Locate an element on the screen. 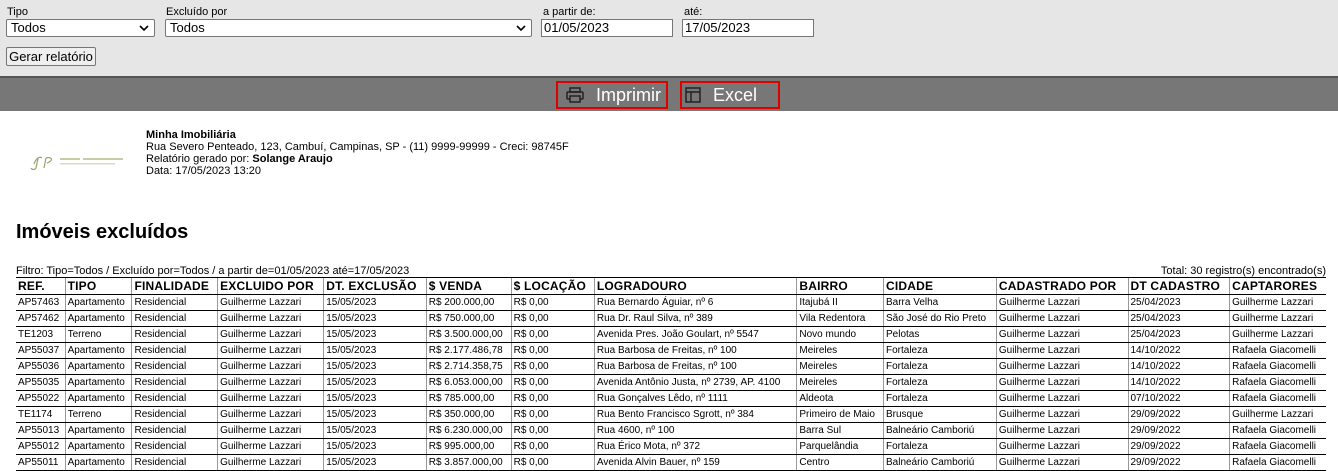  table-cell: R$ 995.000,00 is located at coordinates (468, 446).